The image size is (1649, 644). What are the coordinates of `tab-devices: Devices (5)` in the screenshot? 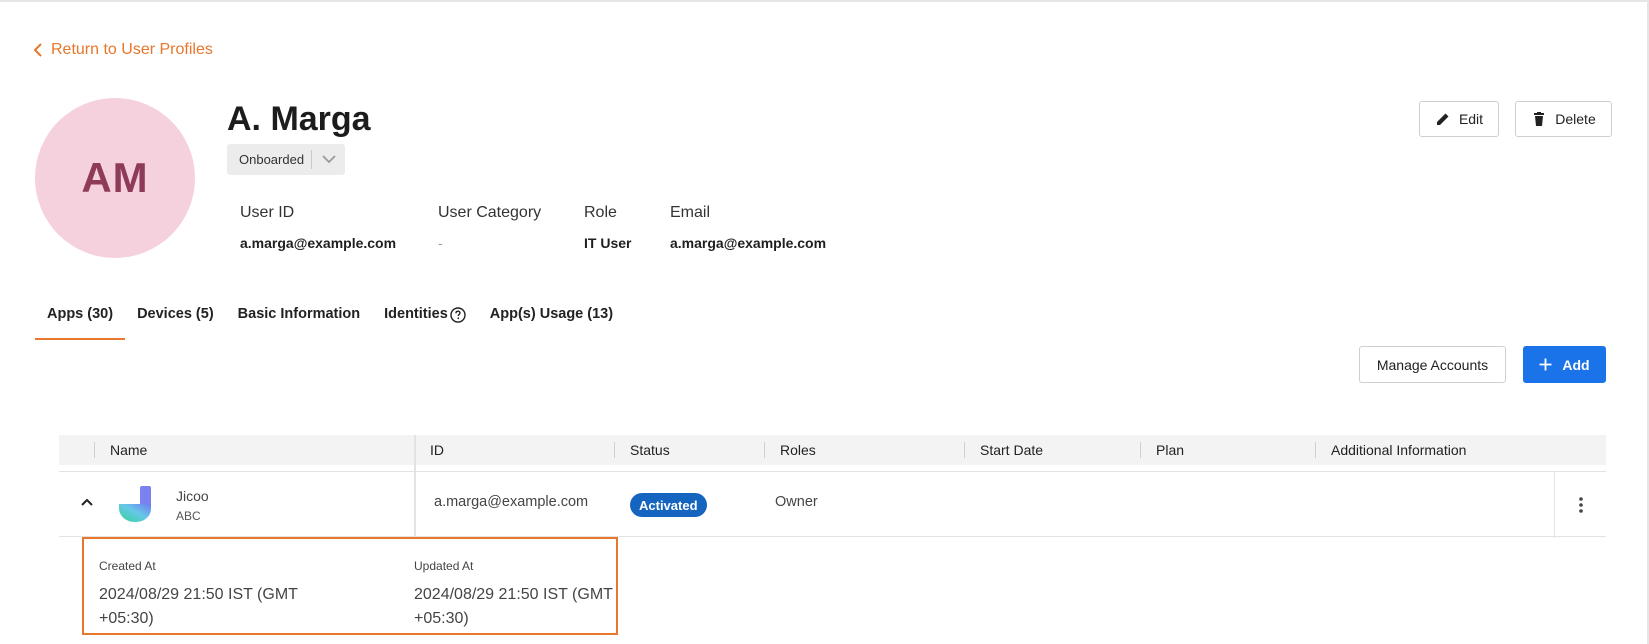 It's located at (175, 317).